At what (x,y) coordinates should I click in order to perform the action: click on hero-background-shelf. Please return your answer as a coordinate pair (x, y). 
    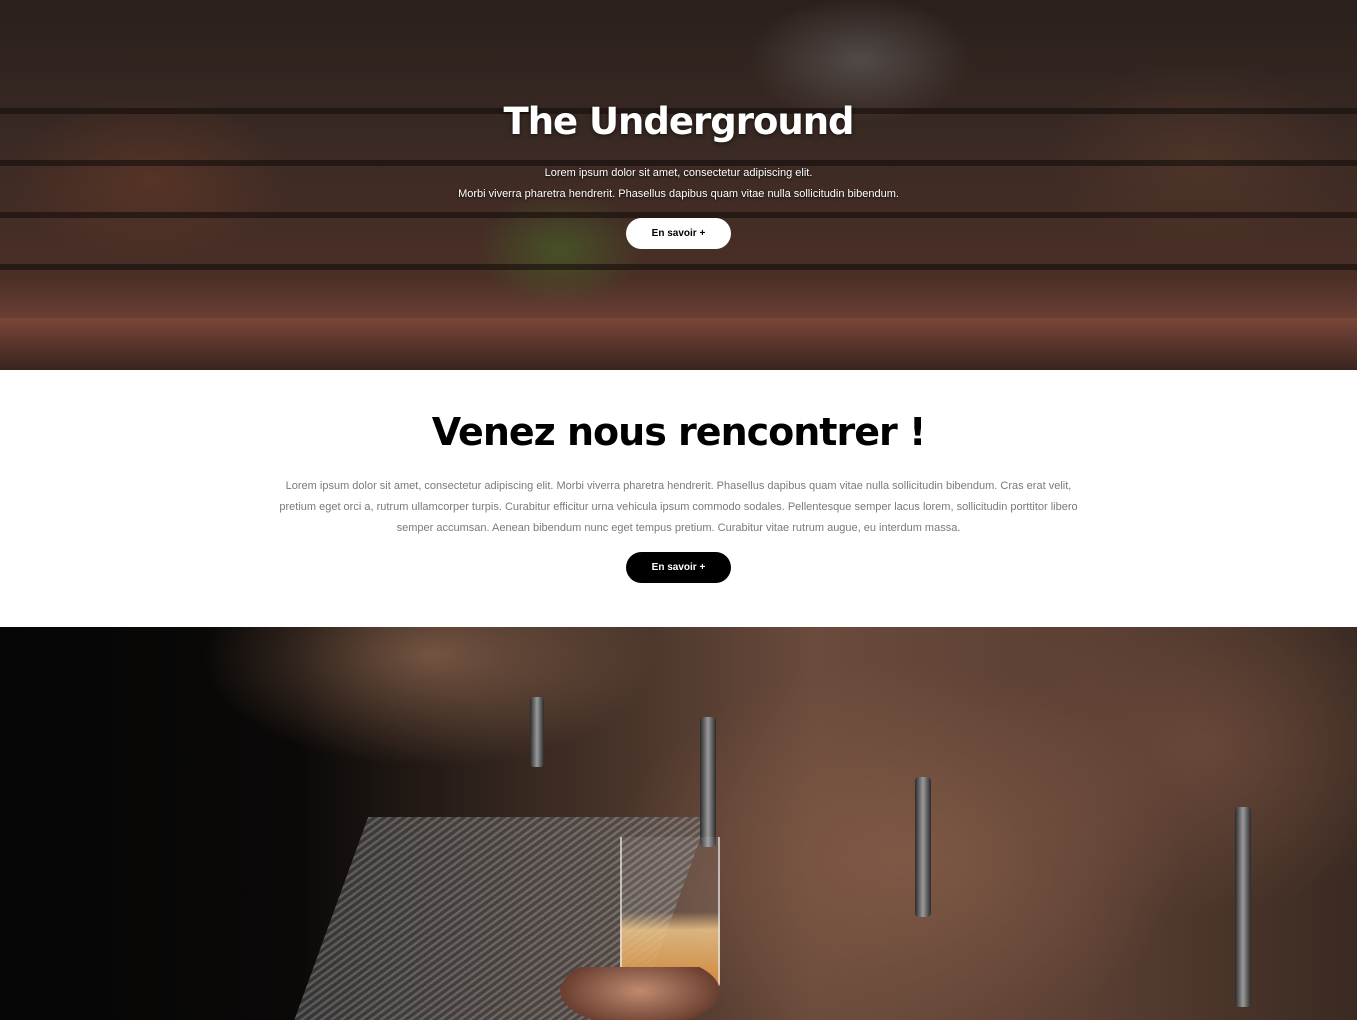
    Looking at the image, I should click on (678, 267).